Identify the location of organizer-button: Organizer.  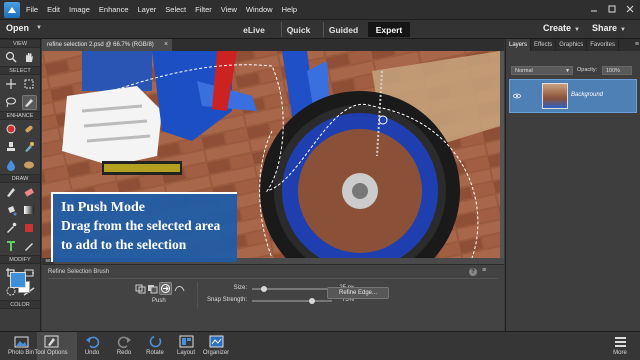
(216, 345).